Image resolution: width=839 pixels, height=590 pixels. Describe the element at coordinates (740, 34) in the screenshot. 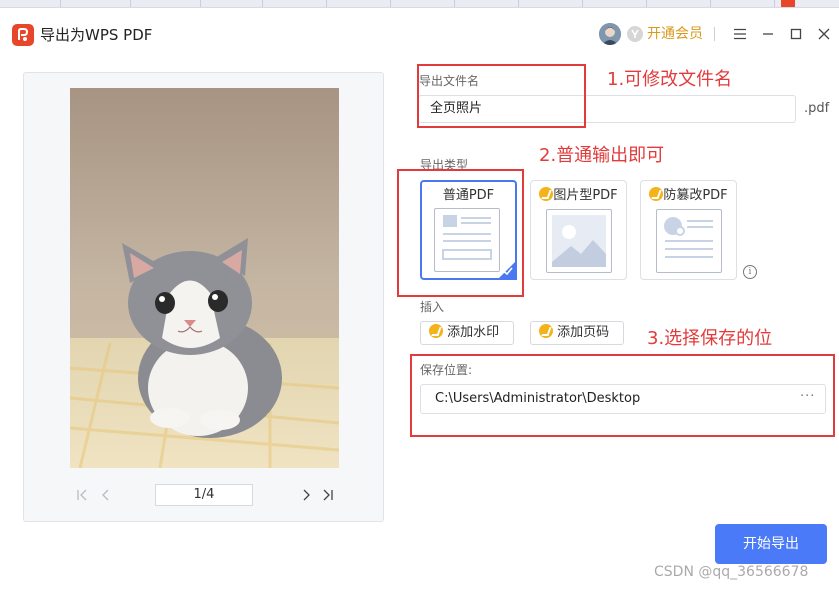

I see `menu-icon` at that location.